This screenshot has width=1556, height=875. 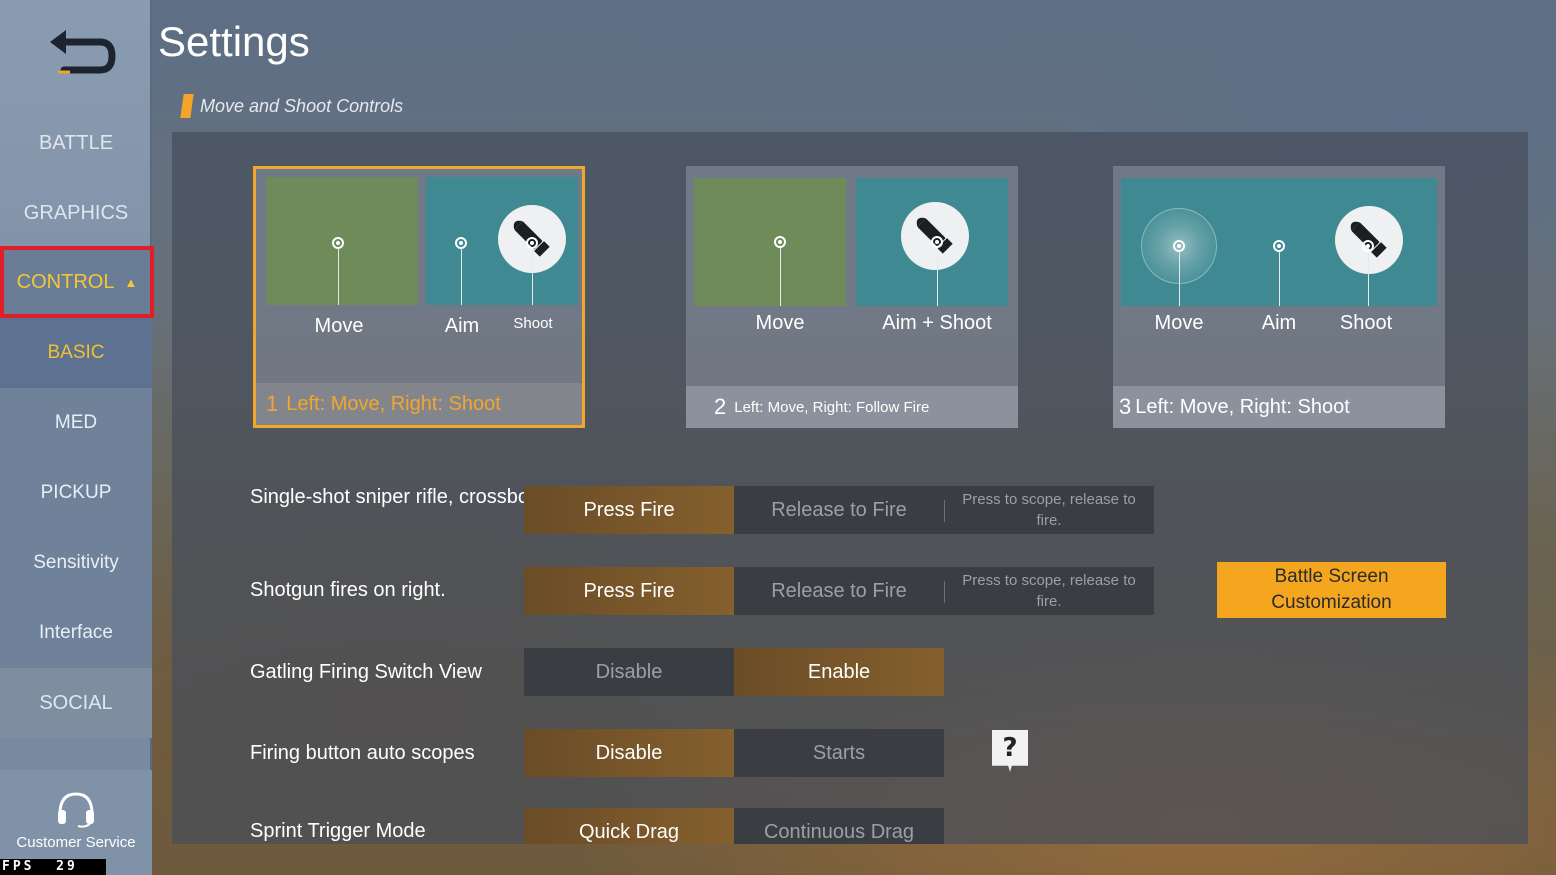 I want to click on nav-pickup: PICKUP, so click(x=76, y=493).